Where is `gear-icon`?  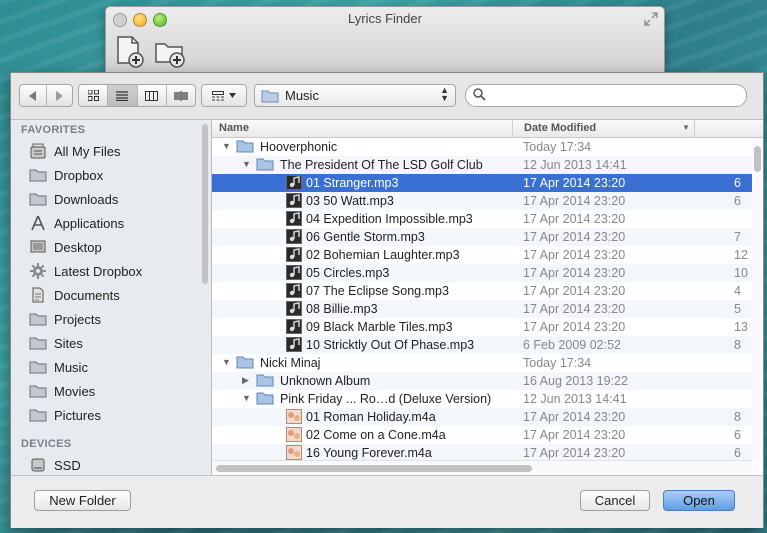 gear-icon is located at coordinates (38, 271).